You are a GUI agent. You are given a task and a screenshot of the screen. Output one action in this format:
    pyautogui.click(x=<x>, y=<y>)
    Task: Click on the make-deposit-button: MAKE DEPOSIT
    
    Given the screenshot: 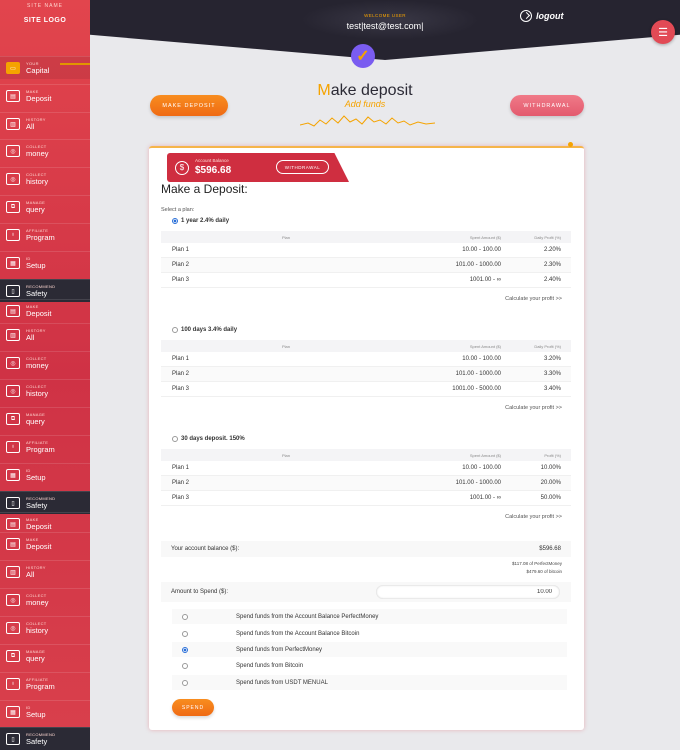 What is the action you would take?
    pyautogui.click(x=189, y=105)
    